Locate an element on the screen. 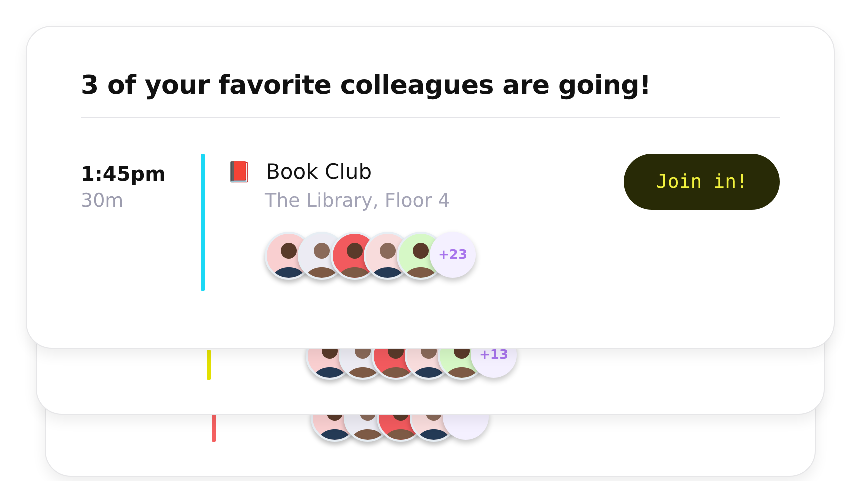  card-title: 3 of your favorite colleagues are going! is located at coordinates (430, 94).